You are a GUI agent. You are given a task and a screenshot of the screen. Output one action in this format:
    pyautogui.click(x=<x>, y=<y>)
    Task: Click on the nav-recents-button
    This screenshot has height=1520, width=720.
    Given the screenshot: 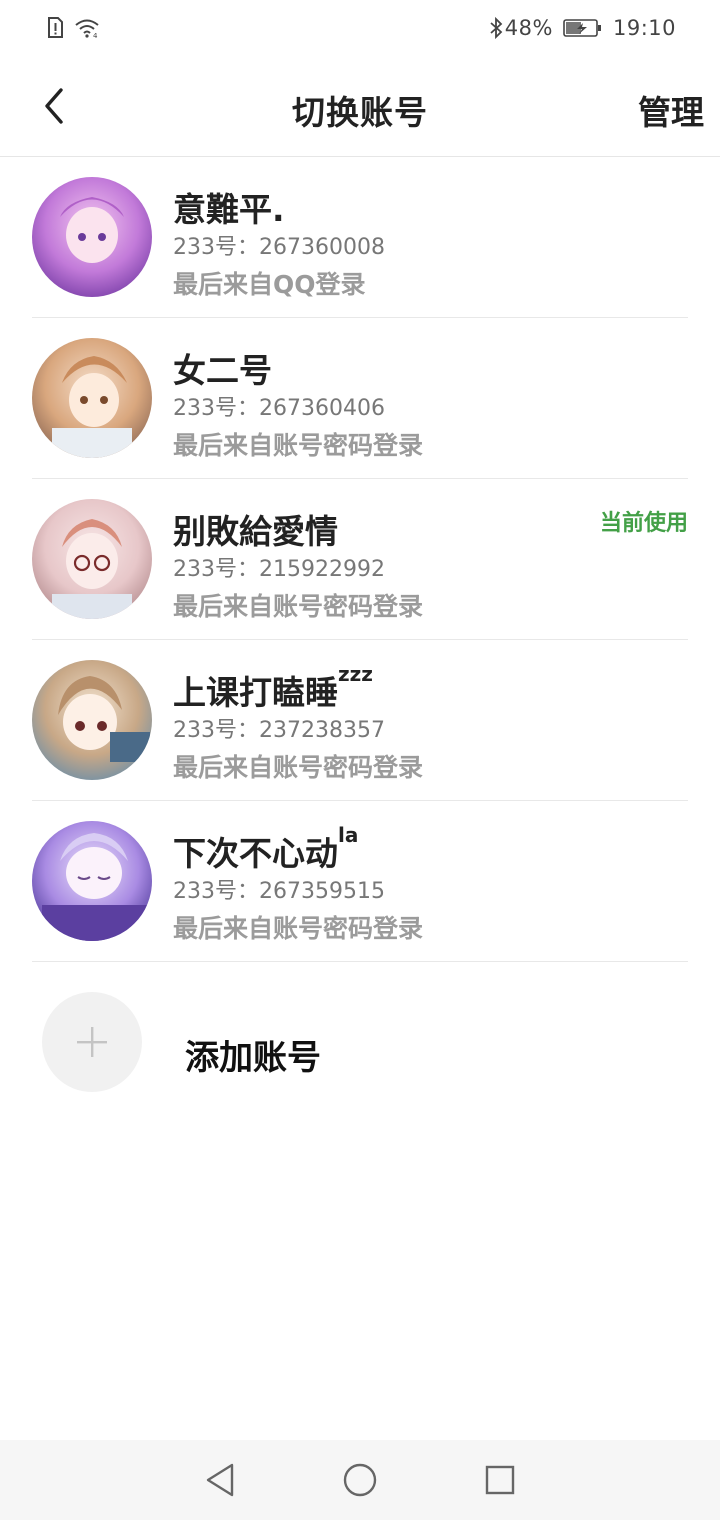 What is the action you would take?
    pyautogui.click(x=500, y=1480)
    